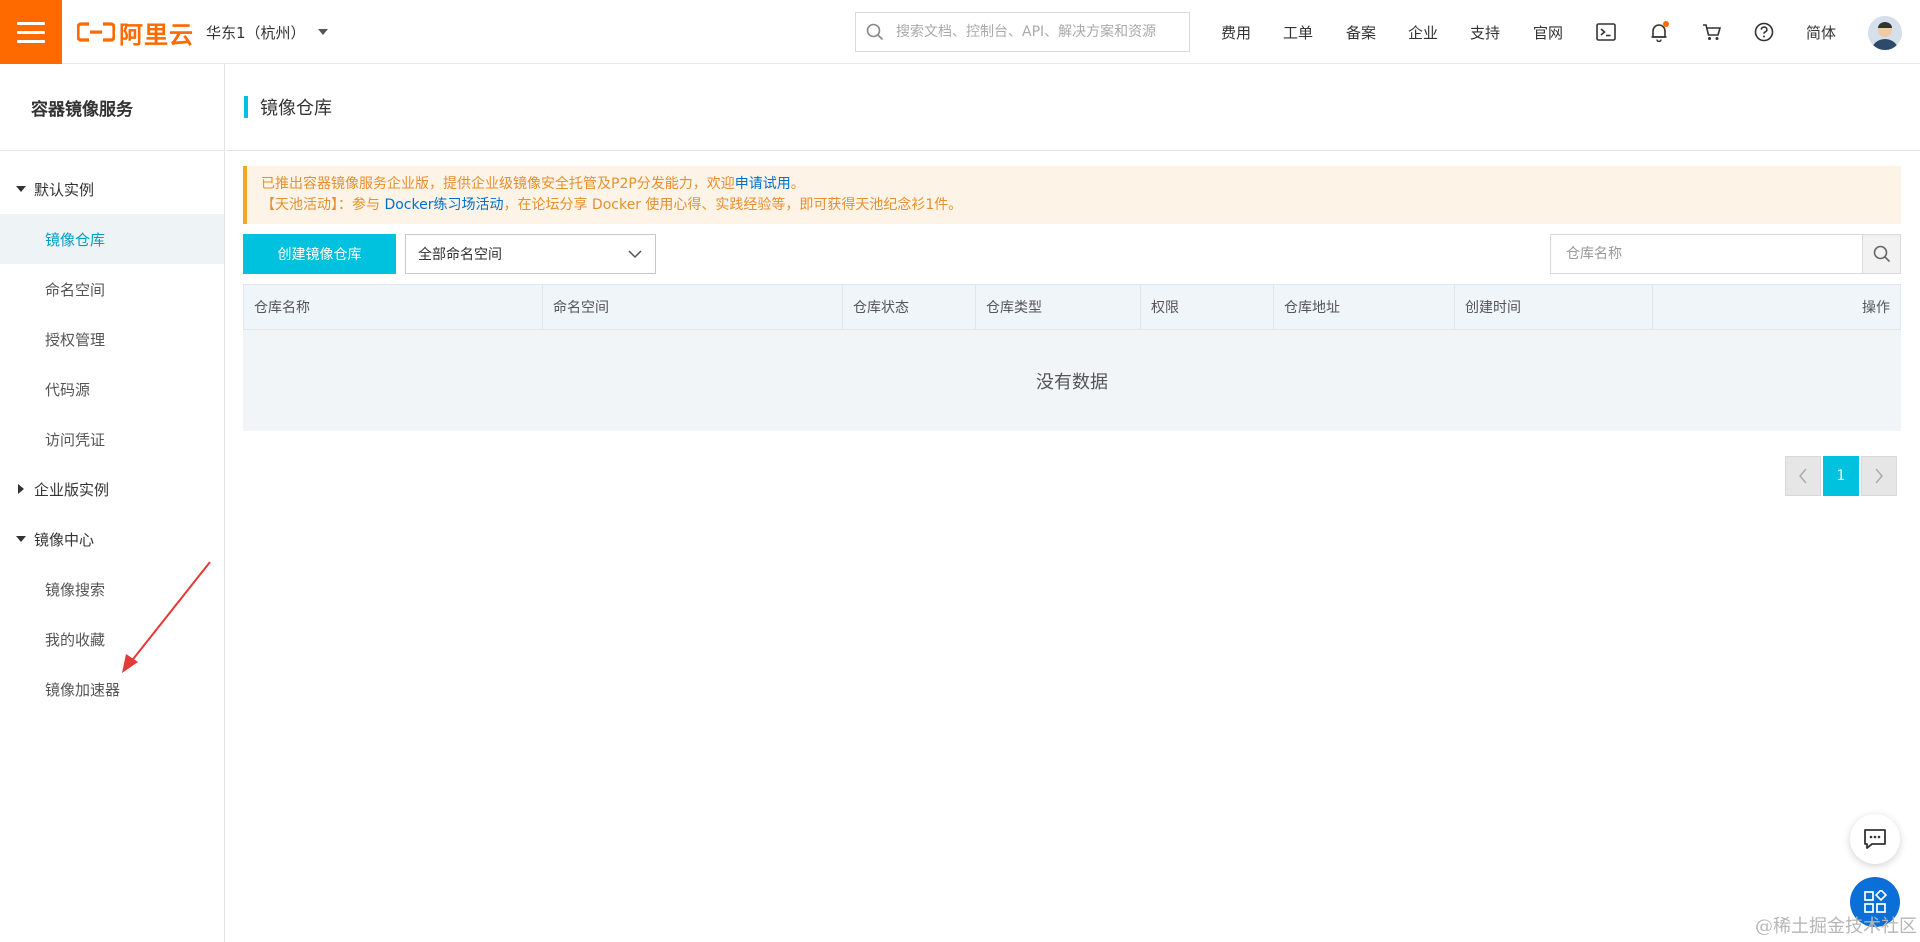 The image size is (1920, 942). Describe the element at coordinates (1659, 32) in the screenshot. I see `bell-icon` at that location.